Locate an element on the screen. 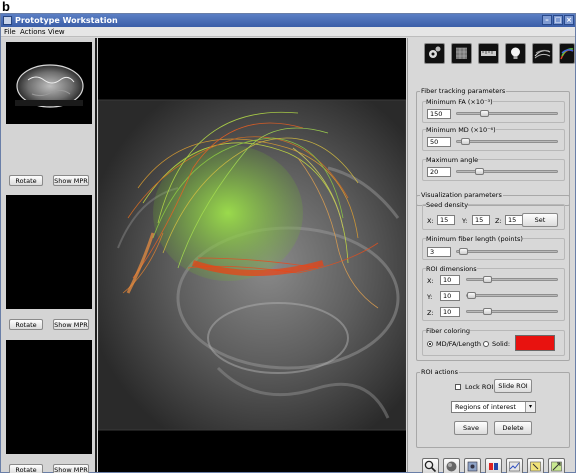  min-md-slider-handle is located at coordinates (465, 141).